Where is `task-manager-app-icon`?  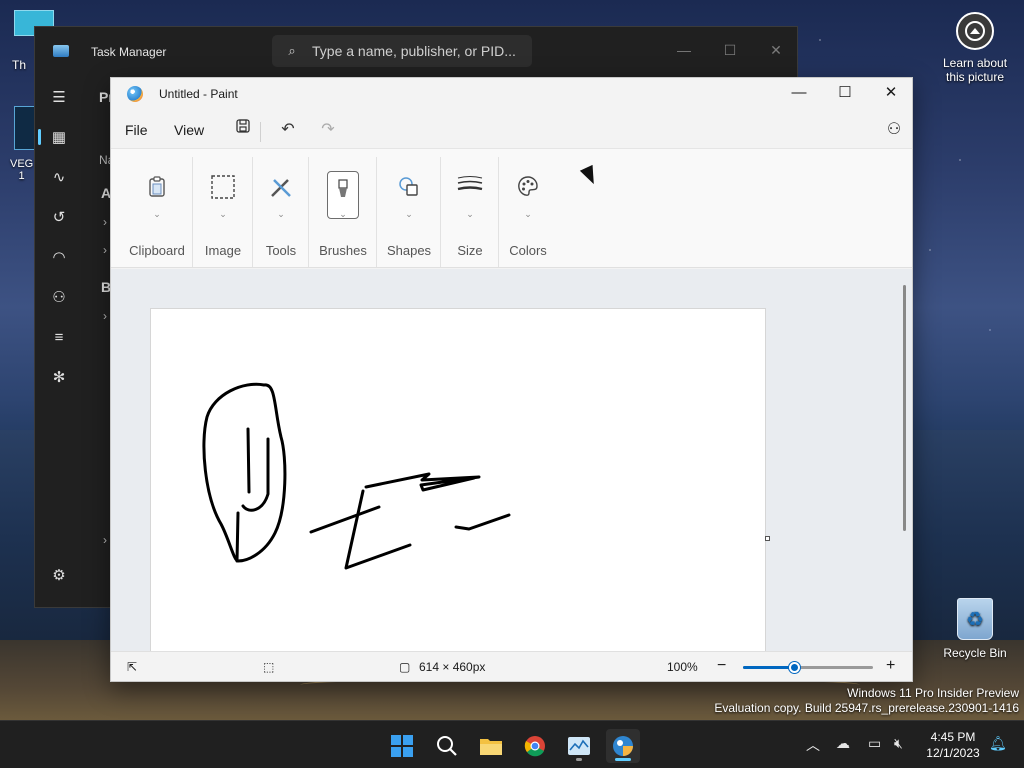 task-manager-app-icon is located at coordinates (61, 51).